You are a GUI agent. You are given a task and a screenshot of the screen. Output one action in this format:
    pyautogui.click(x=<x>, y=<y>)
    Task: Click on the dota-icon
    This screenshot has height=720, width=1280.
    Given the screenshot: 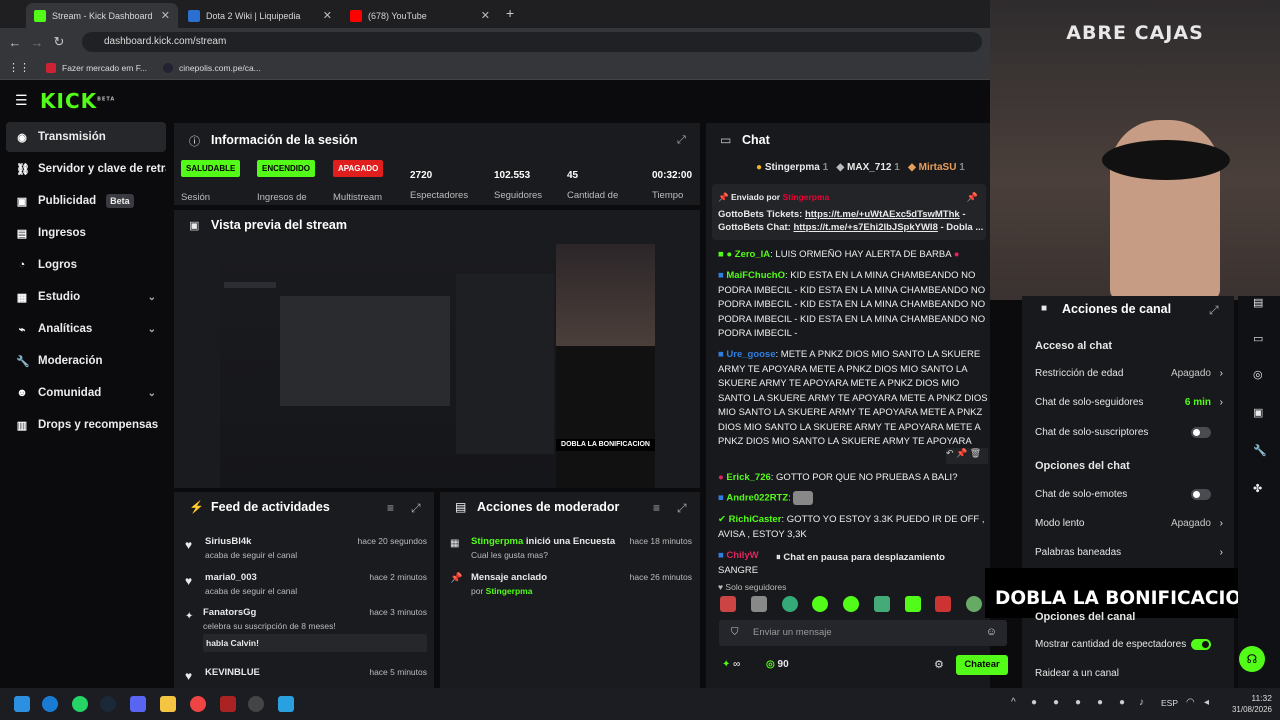 What is the action you would take?
    pyautogui.click(x=228, y=704)
    